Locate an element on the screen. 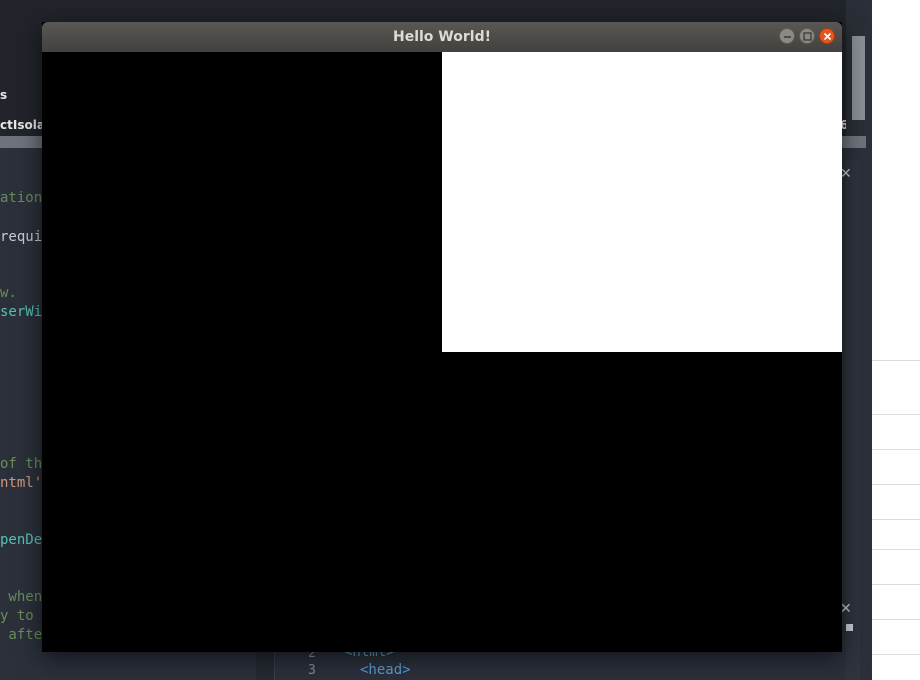  mini-square is located at coordinates (849, 627).